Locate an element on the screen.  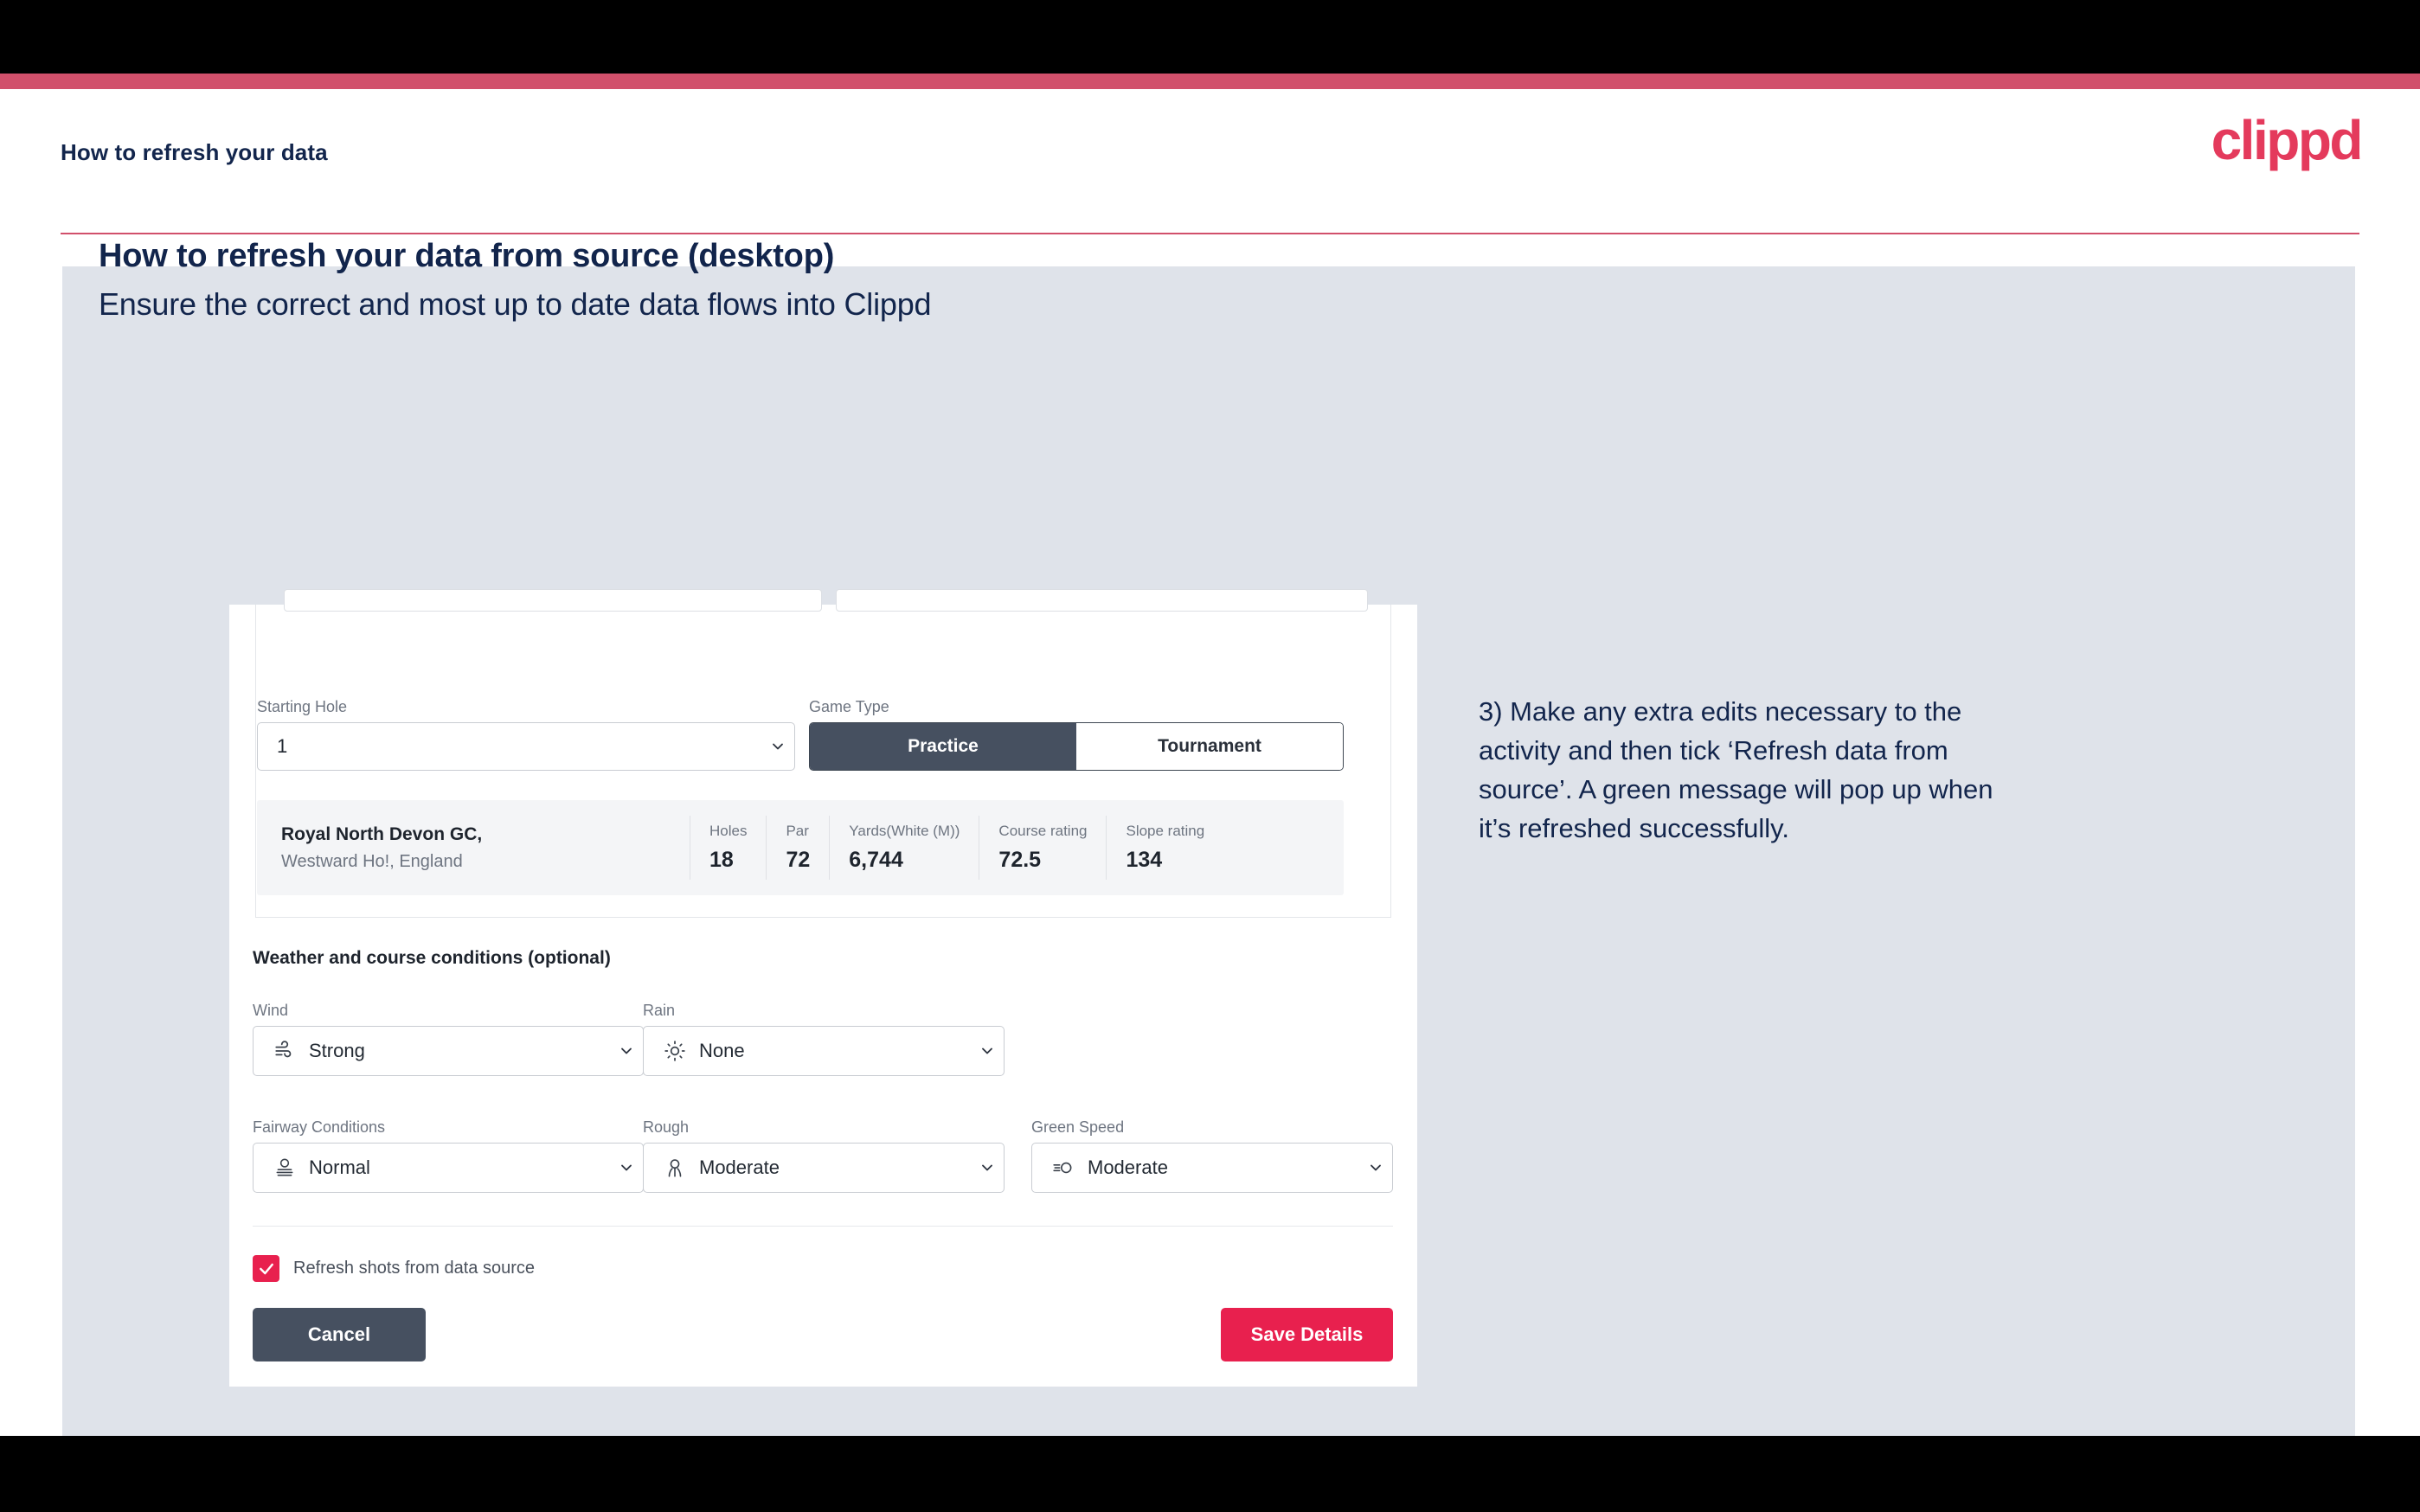
fairway-conditions-value: Normal is located at coordinates (339, 1167).